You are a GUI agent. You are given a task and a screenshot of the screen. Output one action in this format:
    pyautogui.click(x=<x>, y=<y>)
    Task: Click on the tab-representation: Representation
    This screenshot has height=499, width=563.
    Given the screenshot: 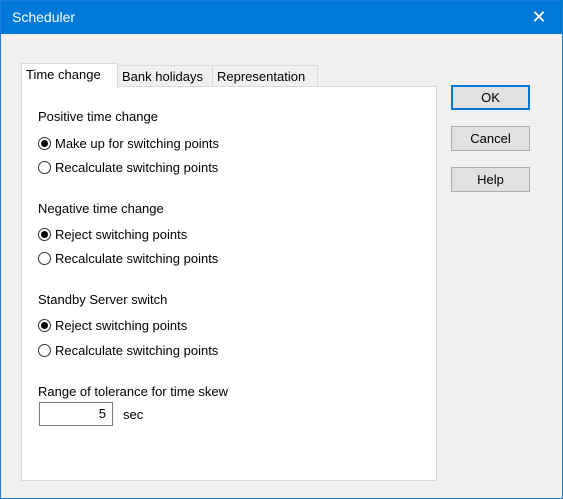 What is the action you would take?
    pyautogui.click(x=265, y=76)
    